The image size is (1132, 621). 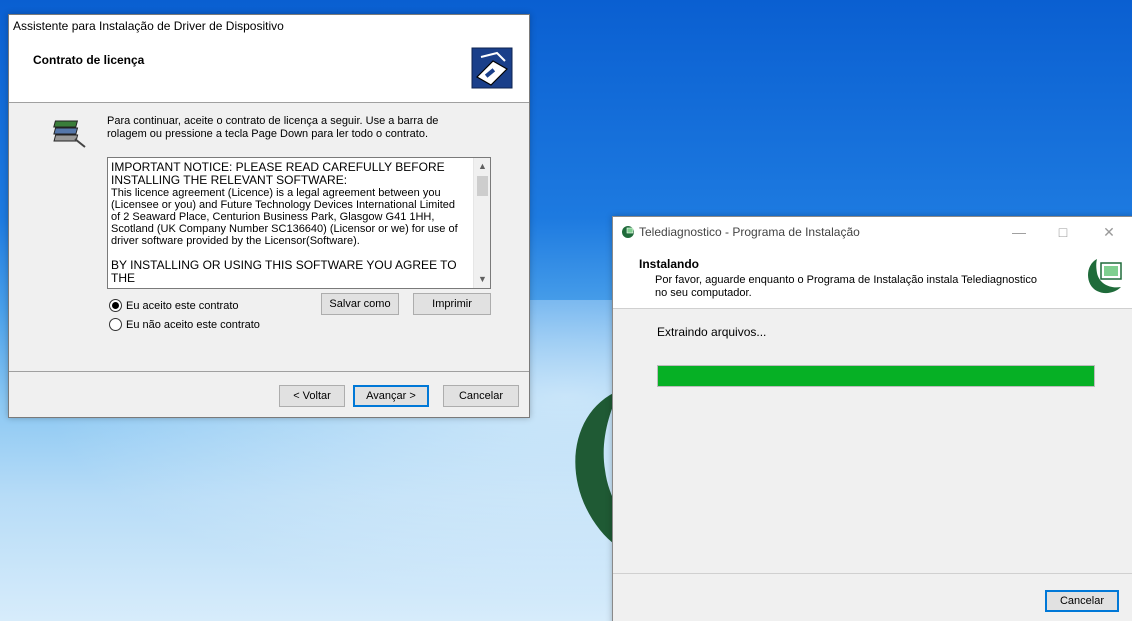 I want to click on installer-icon, so click(x=492, y=68).